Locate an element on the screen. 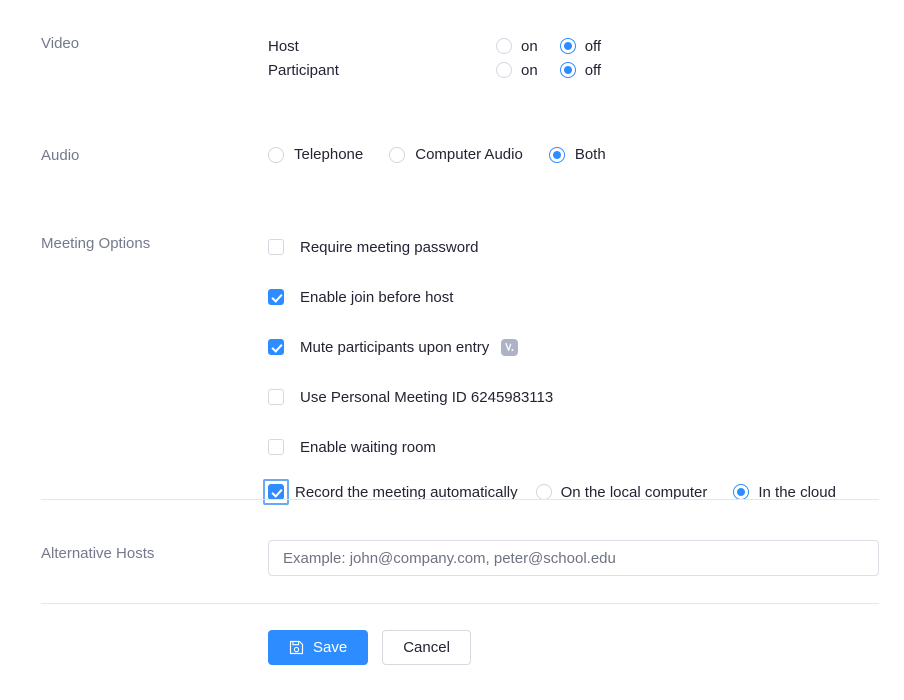 This screenshot has height=700, width=904. audio-section-body: Telephone Computer Audio Both is located at coordinates (576, 154).